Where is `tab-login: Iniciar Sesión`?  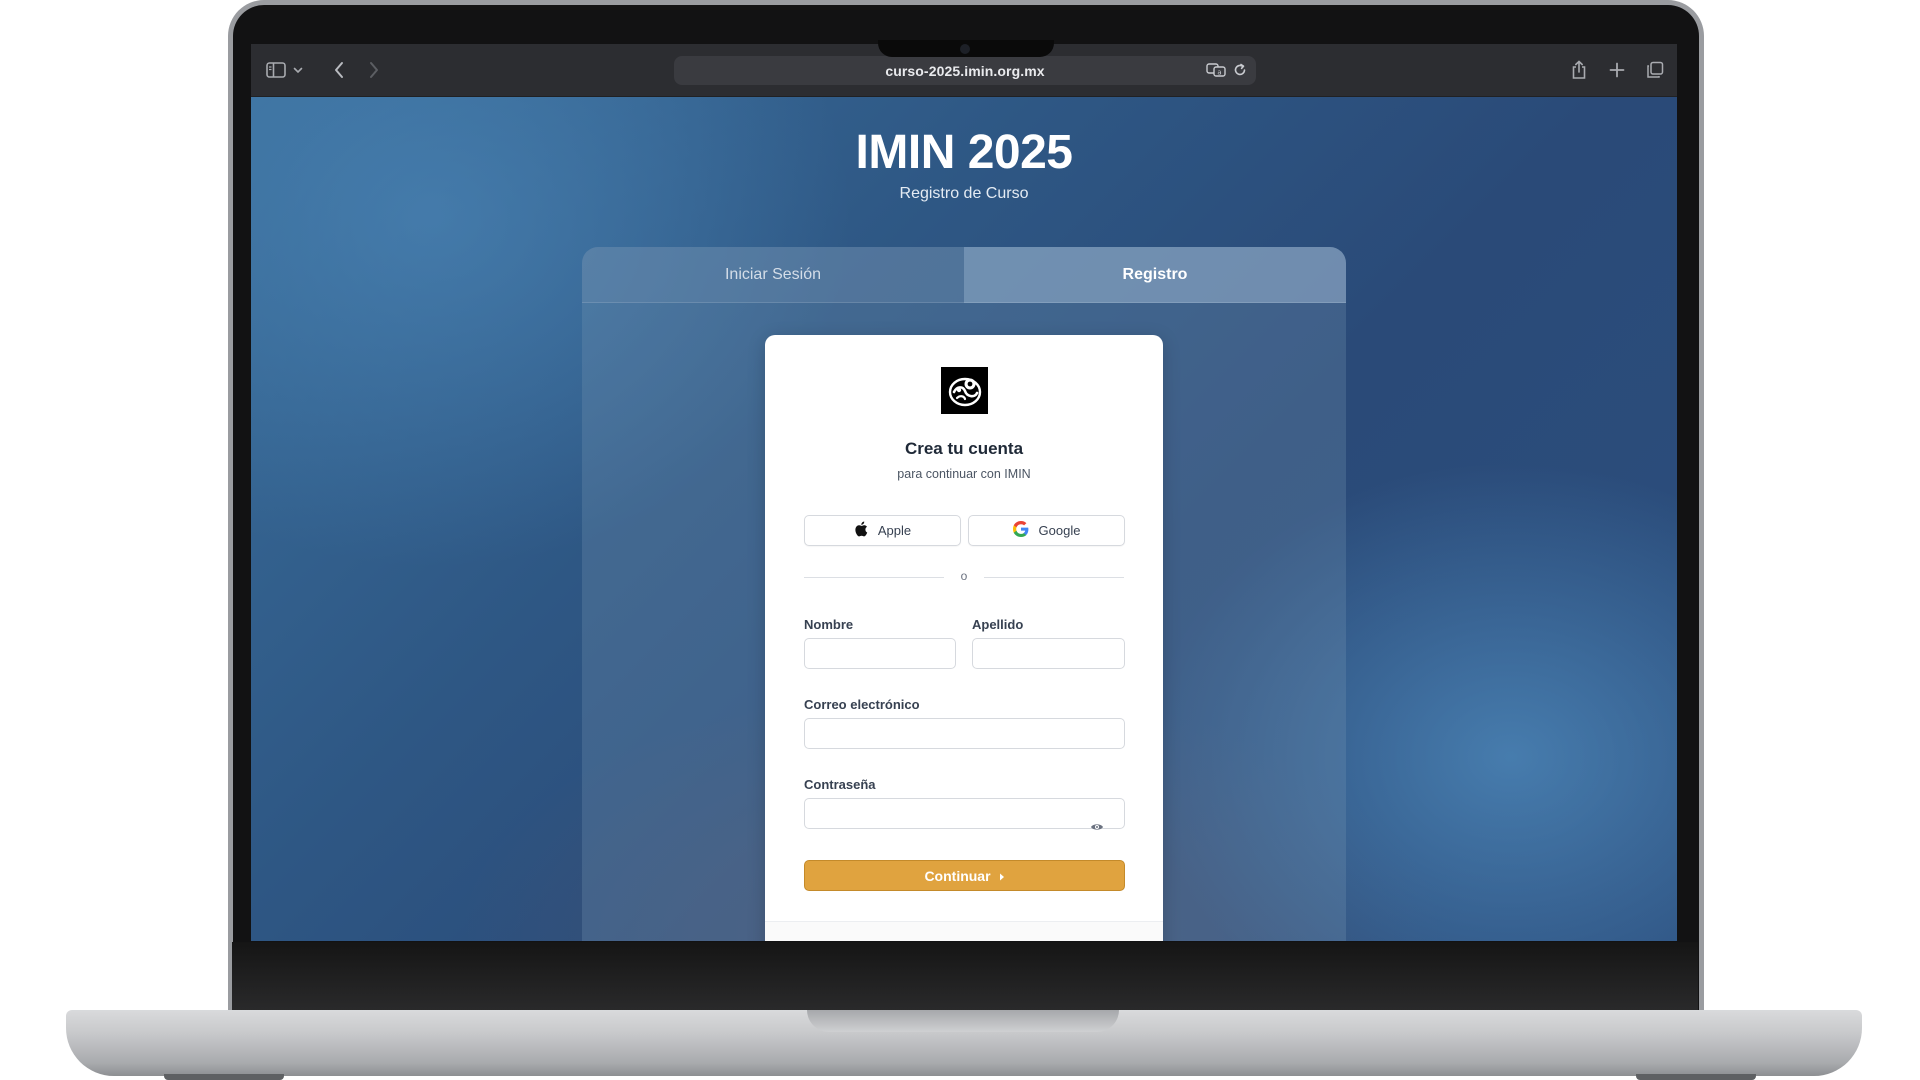
tab-login: Iniciar Sesión is located at coordinates (773, 275).